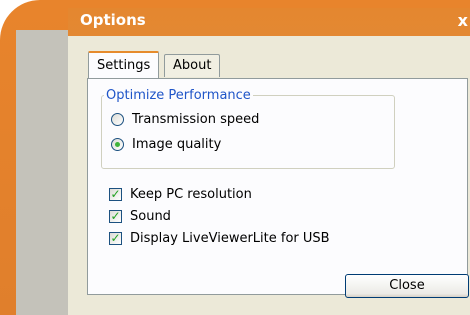 The width and height of the screenshot is (470, 315). I want to click on radio-transmission-speed: Transmission speed, so click(185, 119).